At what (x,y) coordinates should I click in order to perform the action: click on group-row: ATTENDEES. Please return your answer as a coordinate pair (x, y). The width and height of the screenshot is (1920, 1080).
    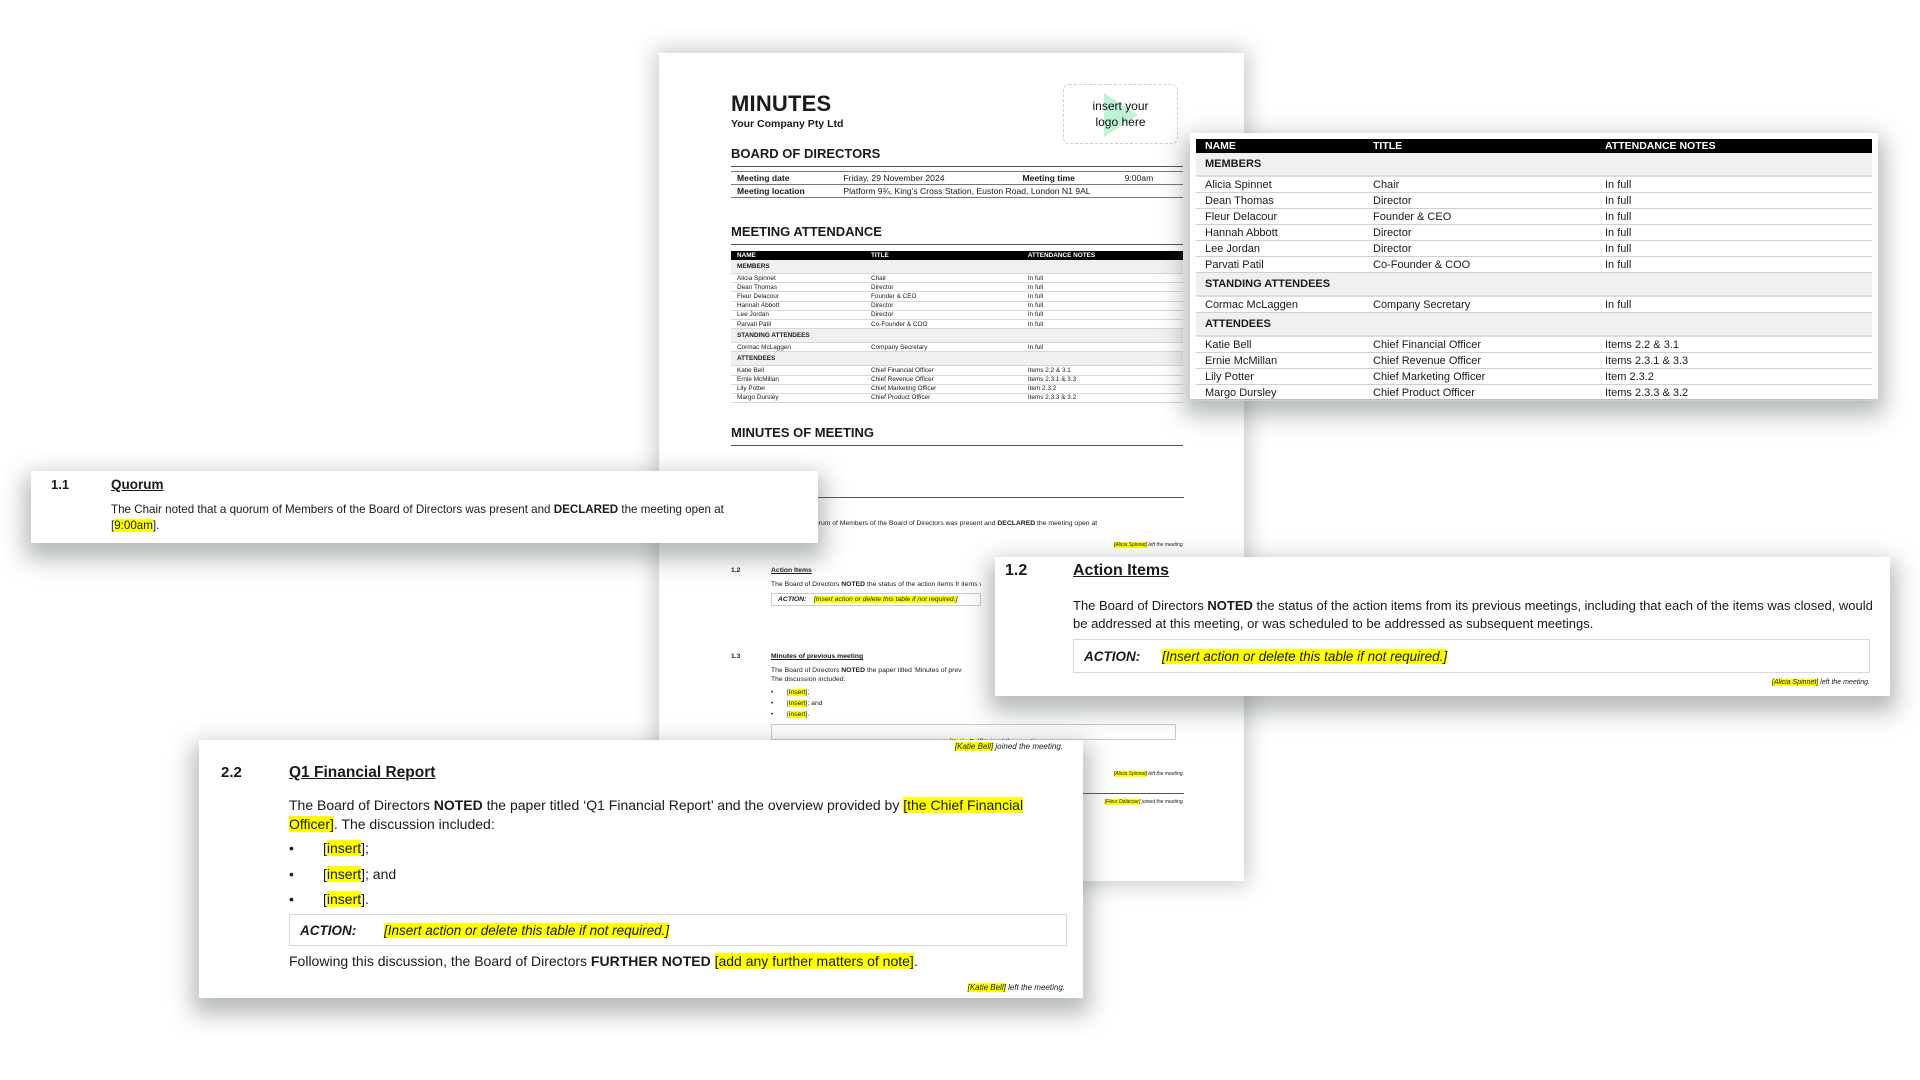
    Looking at the image, I should click on (1534, 324).